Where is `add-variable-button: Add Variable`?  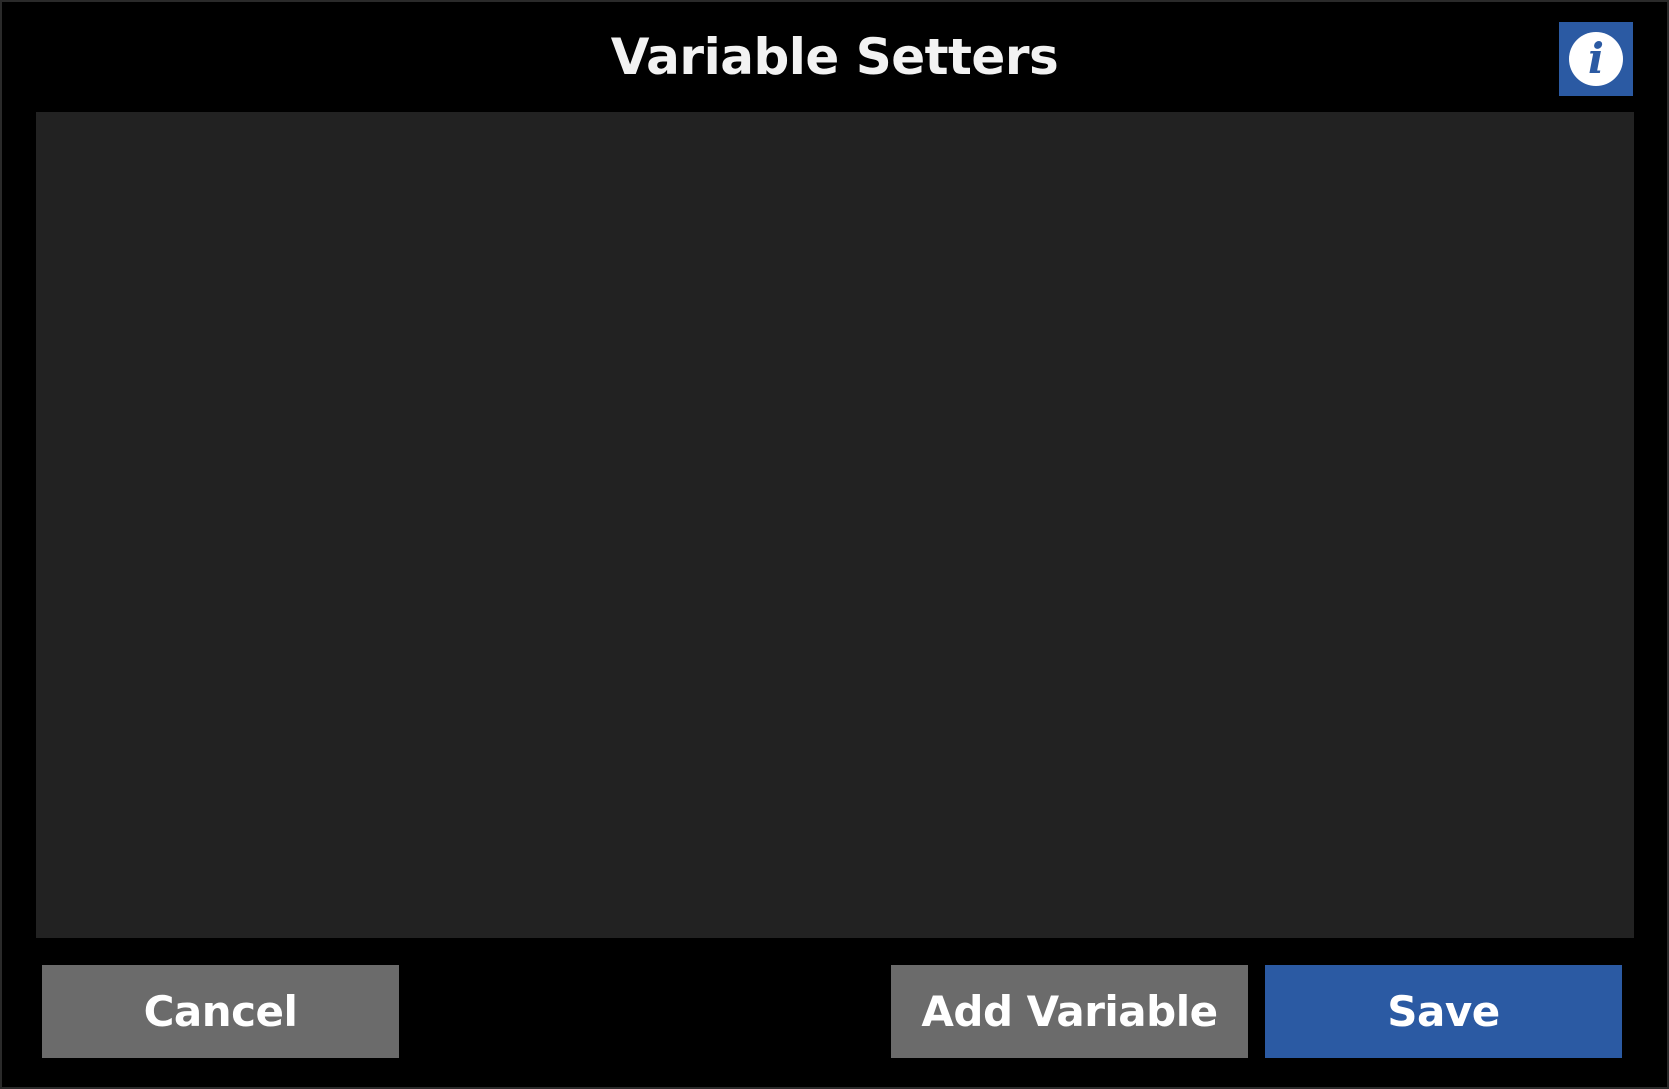
add-variable-button: Add Variable is located at coordinates (1069, 1011).